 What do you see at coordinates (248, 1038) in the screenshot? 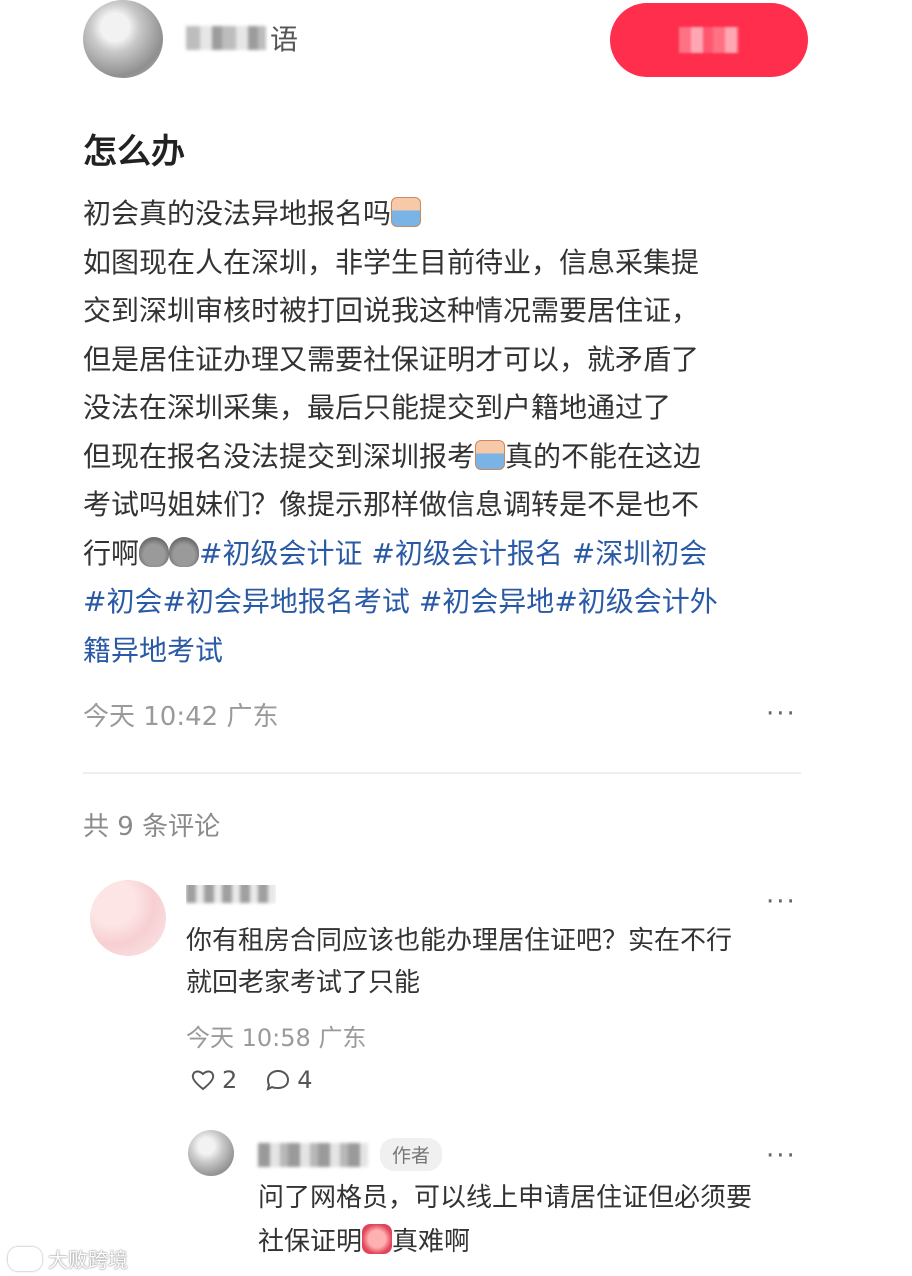
I see `comment-time: 今天 10:58` at bounding box center [248, 1038].